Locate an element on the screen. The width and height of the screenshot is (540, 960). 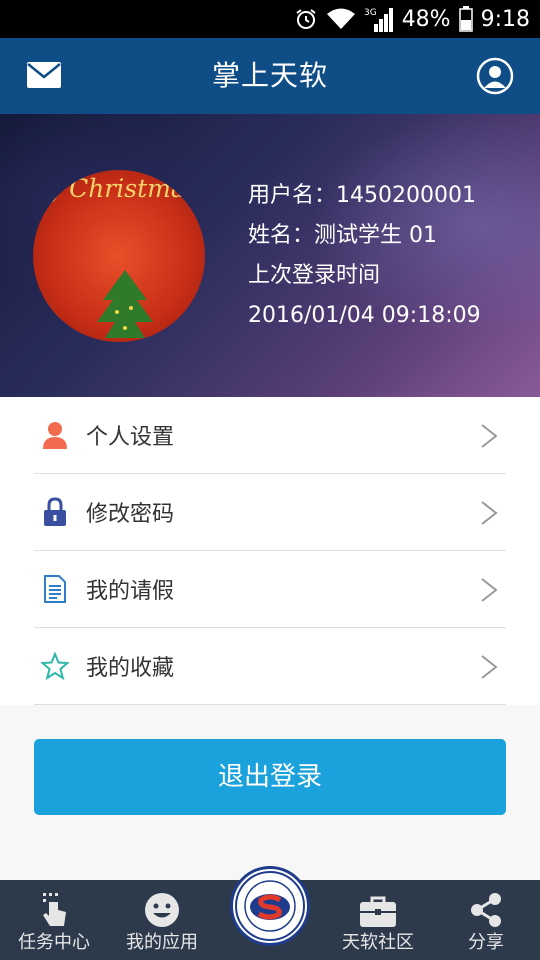
menu-item-my-leave: 我的请假 is located at coordinates (270, 589).